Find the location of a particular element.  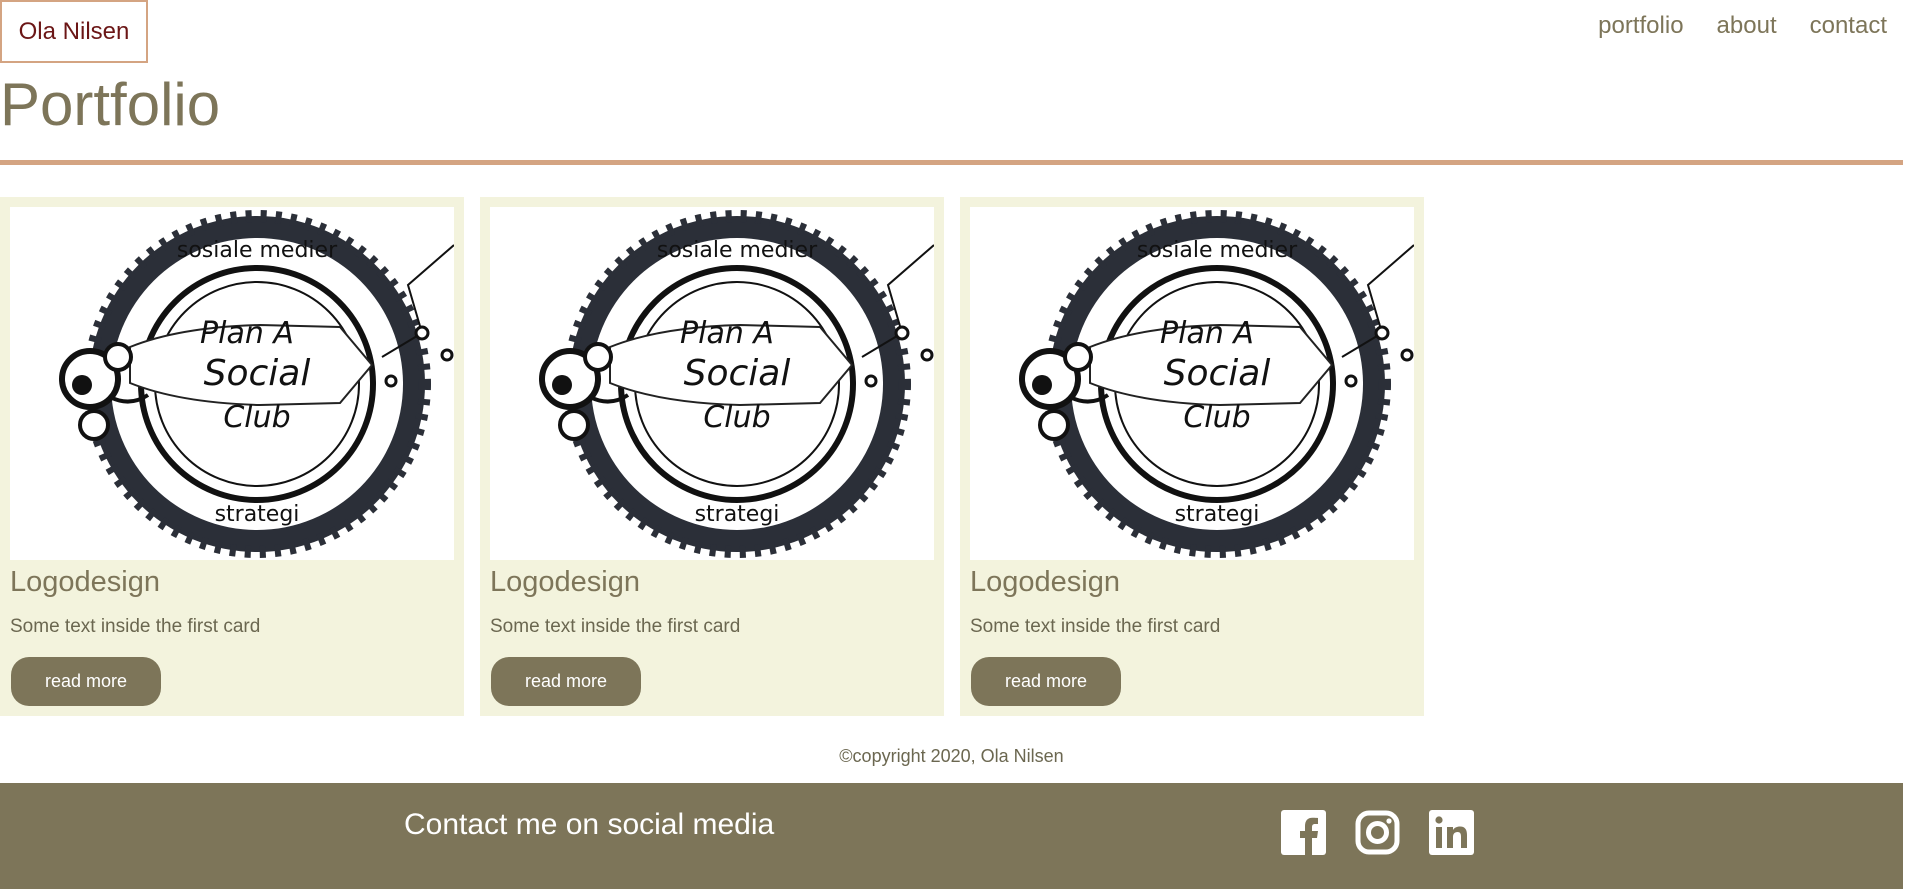

page-title: Portfolio is located at coordinates (110, 104).